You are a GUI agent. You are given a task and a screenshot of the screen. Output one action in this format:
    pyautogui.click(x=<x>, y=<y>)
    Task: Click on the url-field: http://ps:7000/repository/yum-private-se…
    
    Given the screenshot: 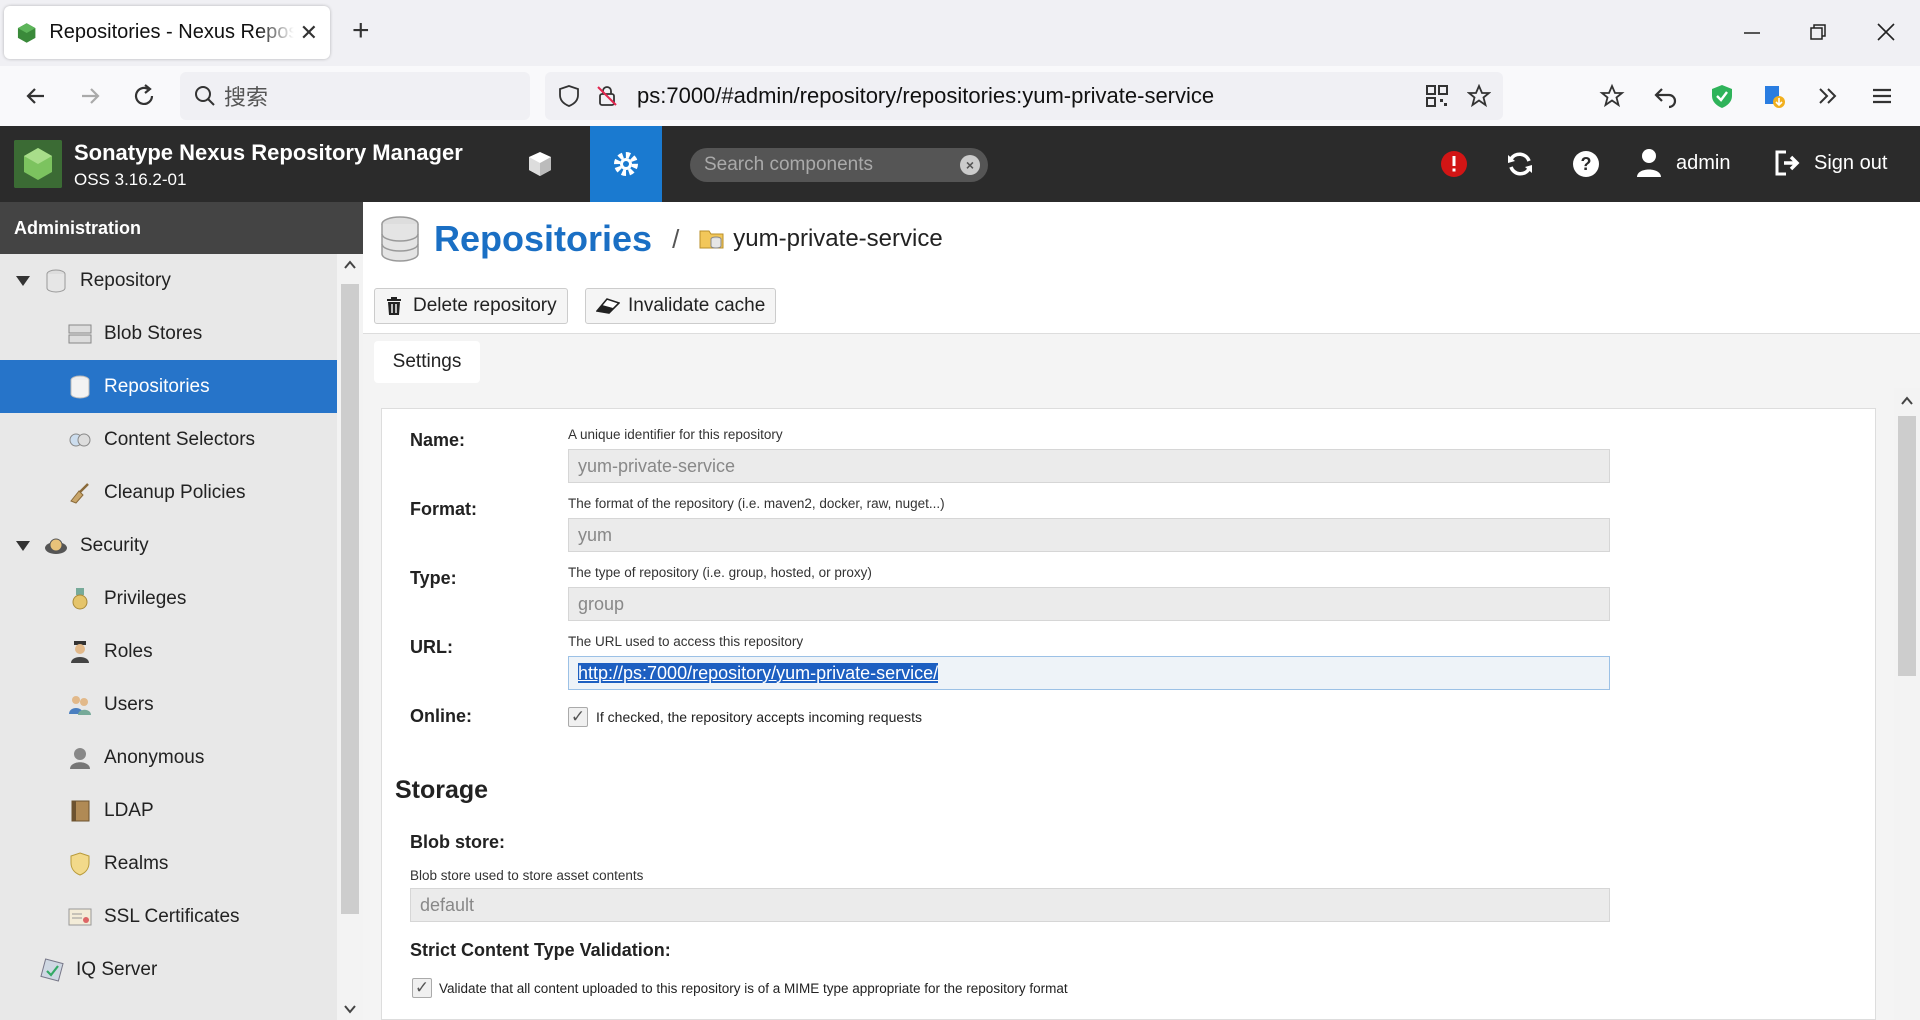 What is the action you would take?
    pyautogui.click(x=1089, y=673)
    